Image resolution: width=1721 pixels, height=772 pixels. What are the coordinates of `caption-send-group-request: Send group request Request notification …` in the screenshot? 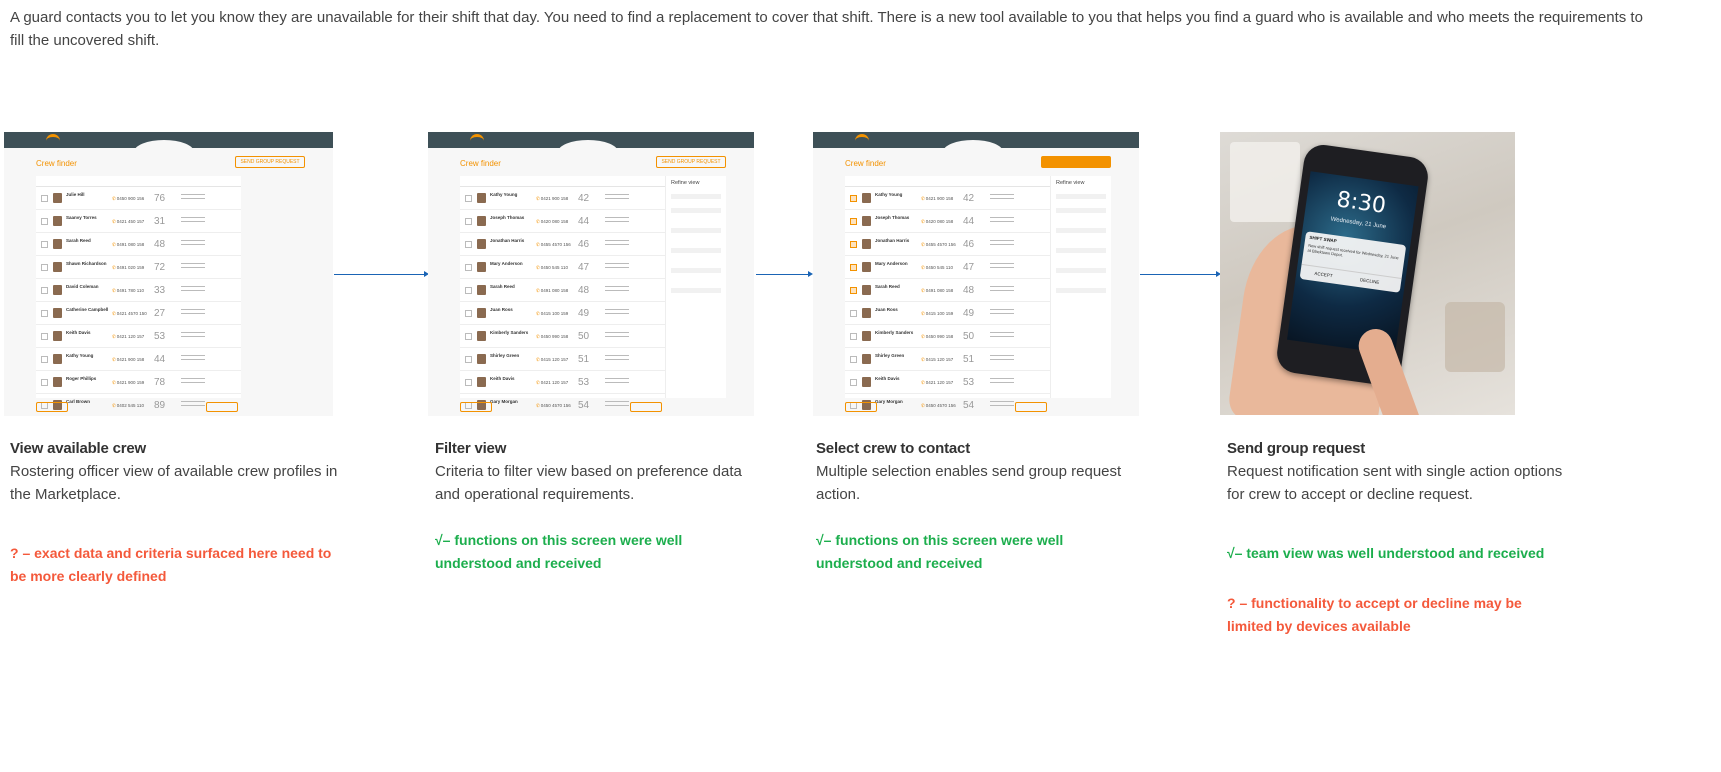 It's located at (1397, 471).